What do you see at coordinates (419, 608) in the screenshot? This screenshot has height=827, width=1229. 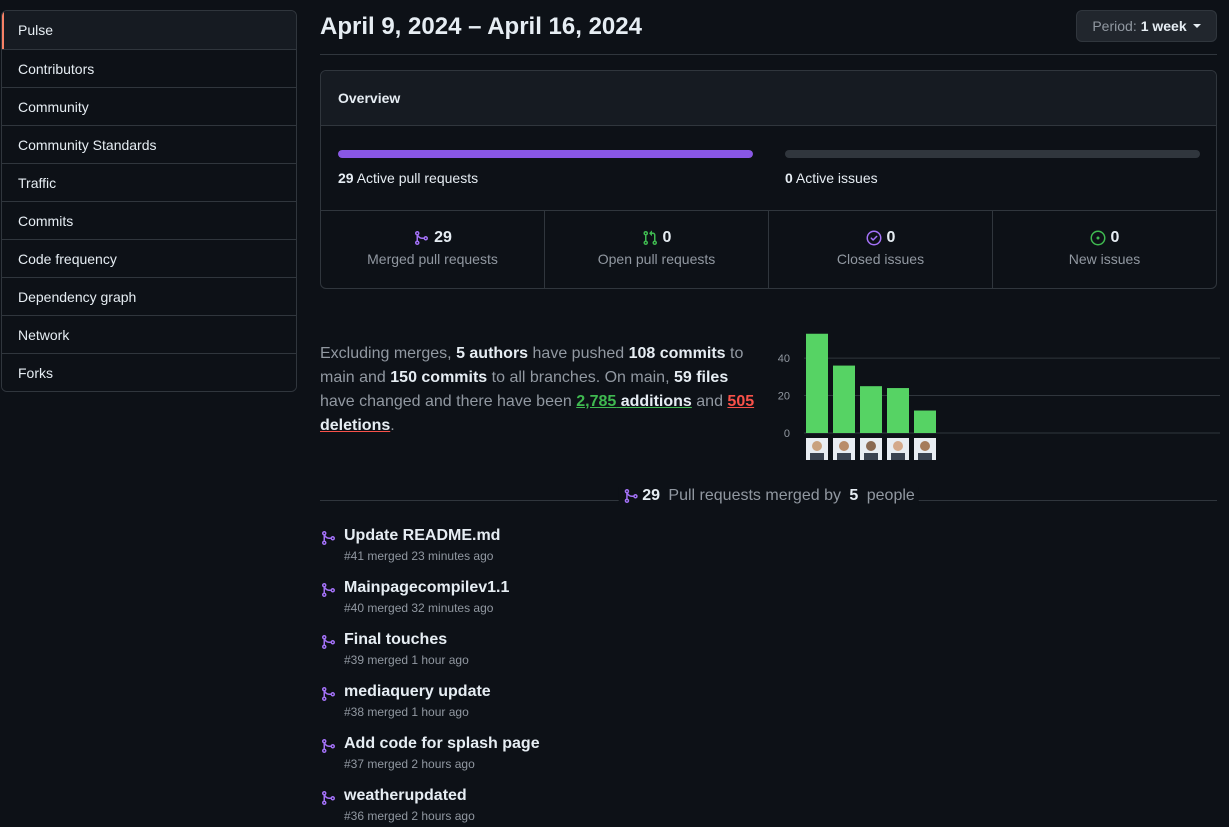 I see `pull-request-meta: #40 merged 32 minutes ago` at bounding box center [419, 608].